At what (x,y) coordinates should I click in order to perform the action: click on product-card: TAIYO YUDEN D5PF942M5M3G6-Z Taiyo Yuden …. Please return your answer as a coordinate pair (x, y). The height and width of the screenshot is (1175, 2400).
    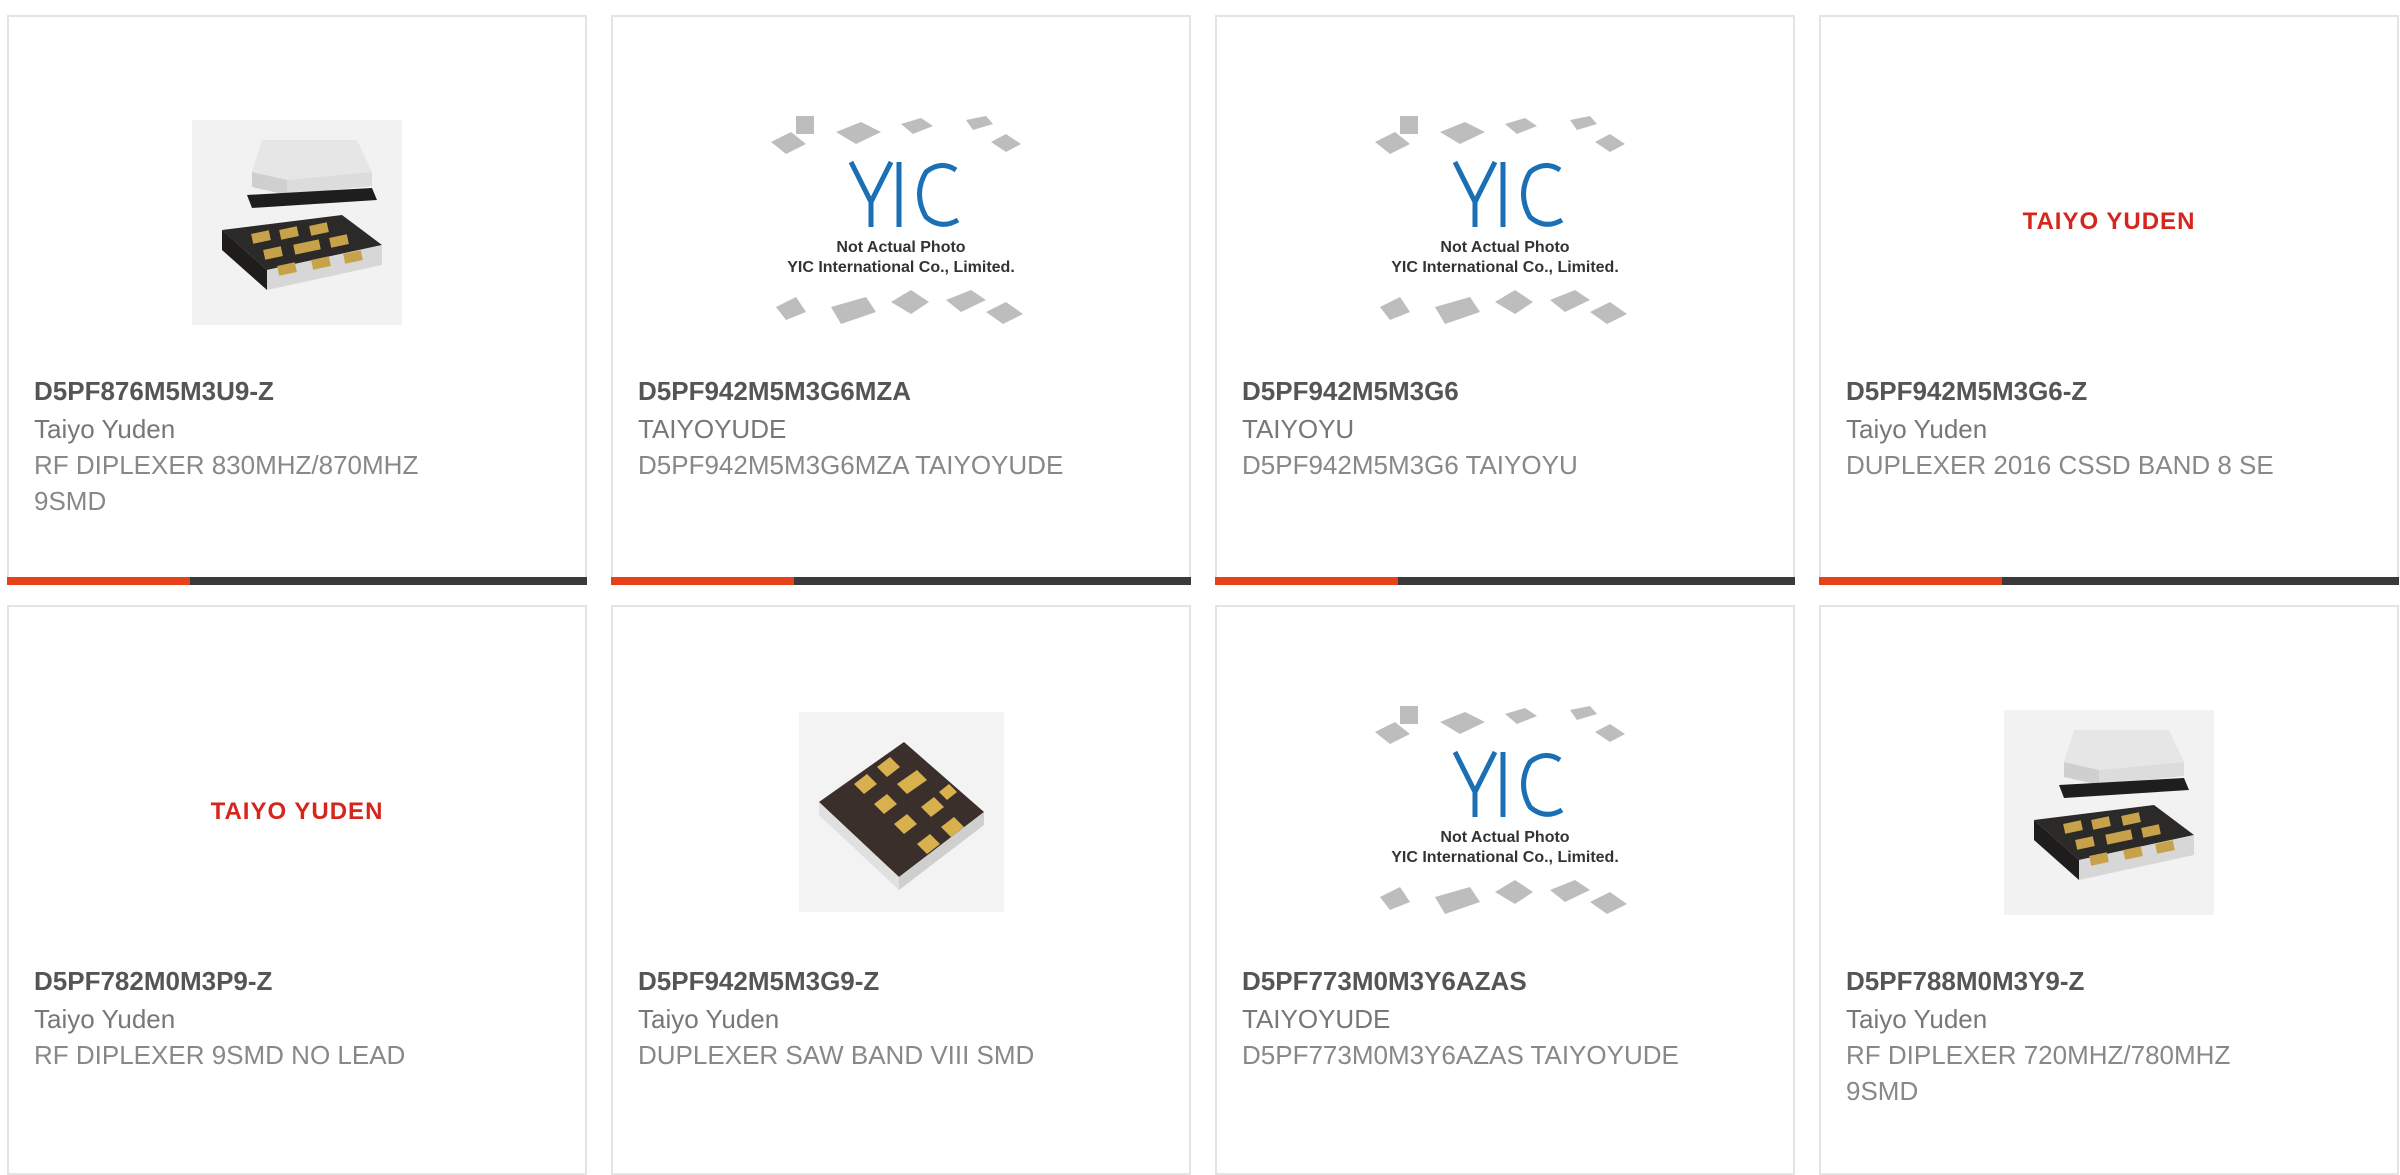
    Looking at the image, I should click on (2109, 300).